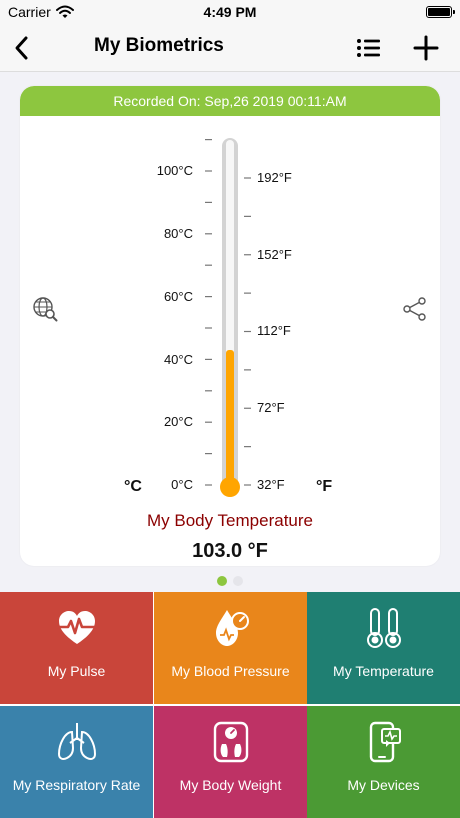  What do you see at coordinates (159, 45) in the screenshot?
I see `page-title: My Biometrics` at bounding box center [159, 45].